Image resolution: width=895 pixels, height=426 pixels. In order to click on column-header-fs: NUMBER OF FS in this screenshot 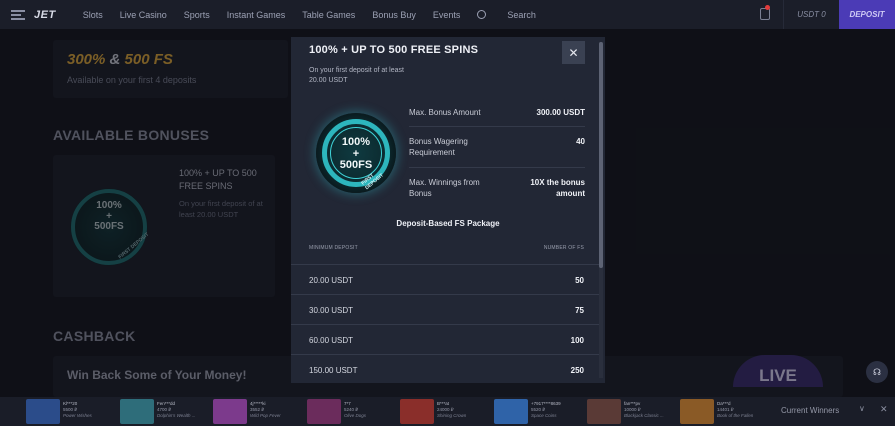, I will do `click(563, 248)`.